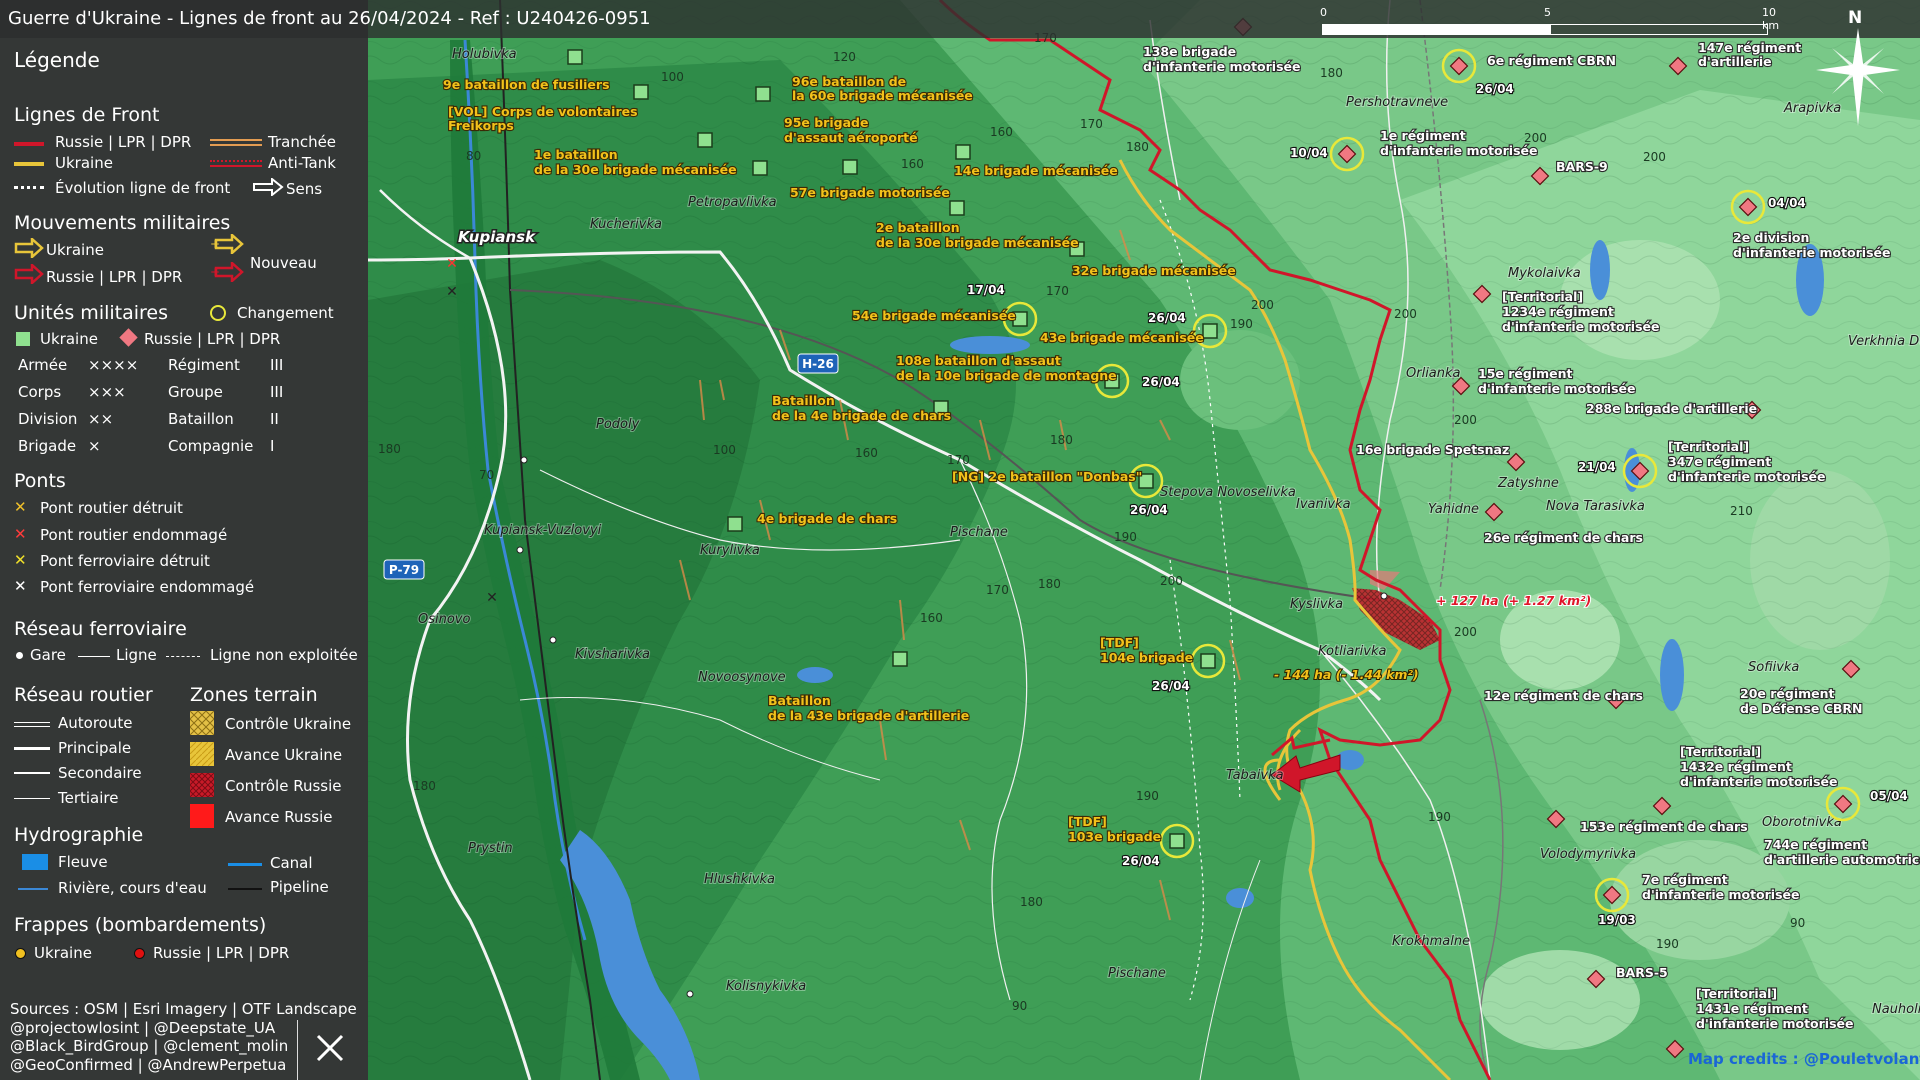 The height and width of the screenshot is (1080, 1920). I want to click on ukraine-unit-label: de la 10e brigade de montagne, so click(1006, 375).